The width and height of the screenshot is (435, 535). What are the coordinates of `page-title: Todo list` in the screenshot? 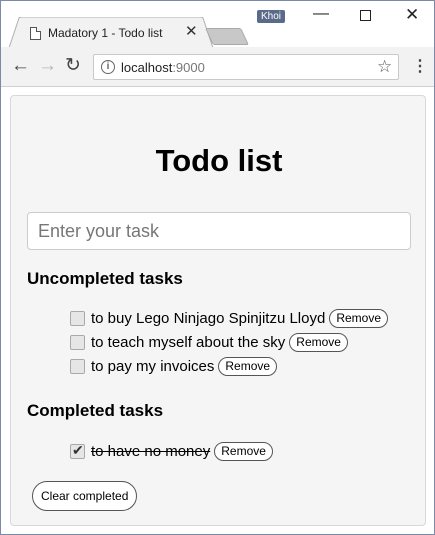 It's located at (219, 160).